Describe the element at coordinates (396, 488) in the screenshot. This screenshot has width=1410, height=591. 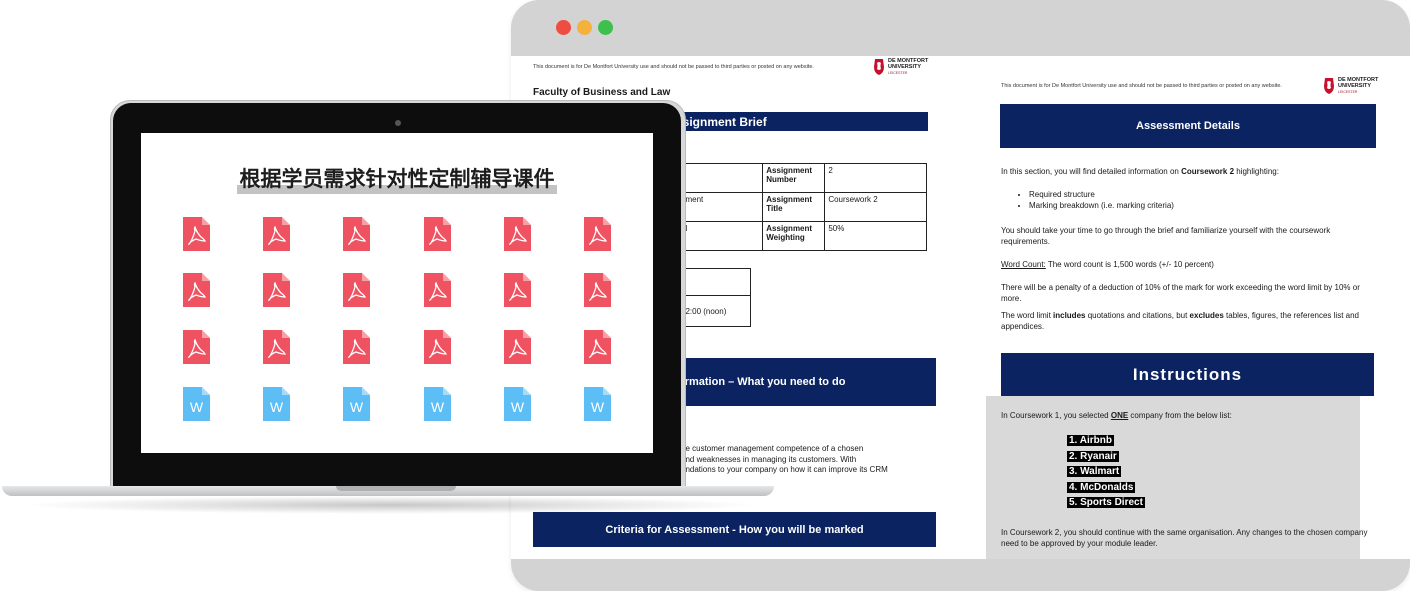
I see `laptop-base-notch` at that location.